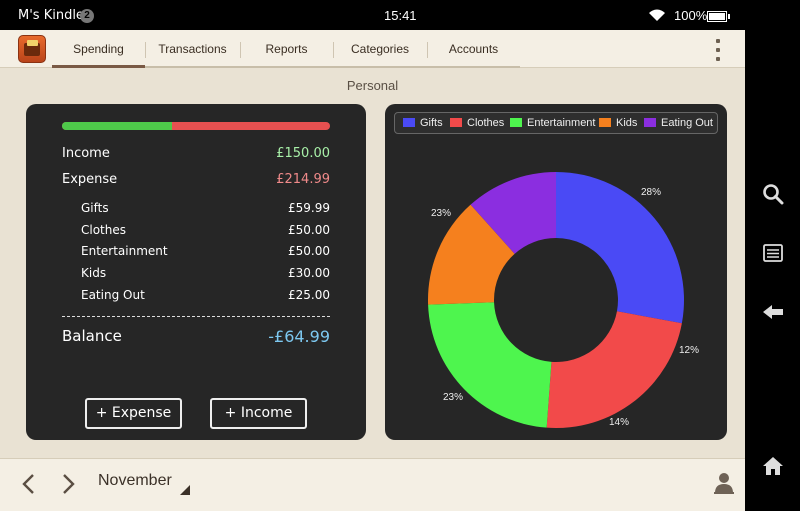  Describe the element at coordinates (473, 49) in the screenshot. I see `tab-accounts: Accounts` at that location.